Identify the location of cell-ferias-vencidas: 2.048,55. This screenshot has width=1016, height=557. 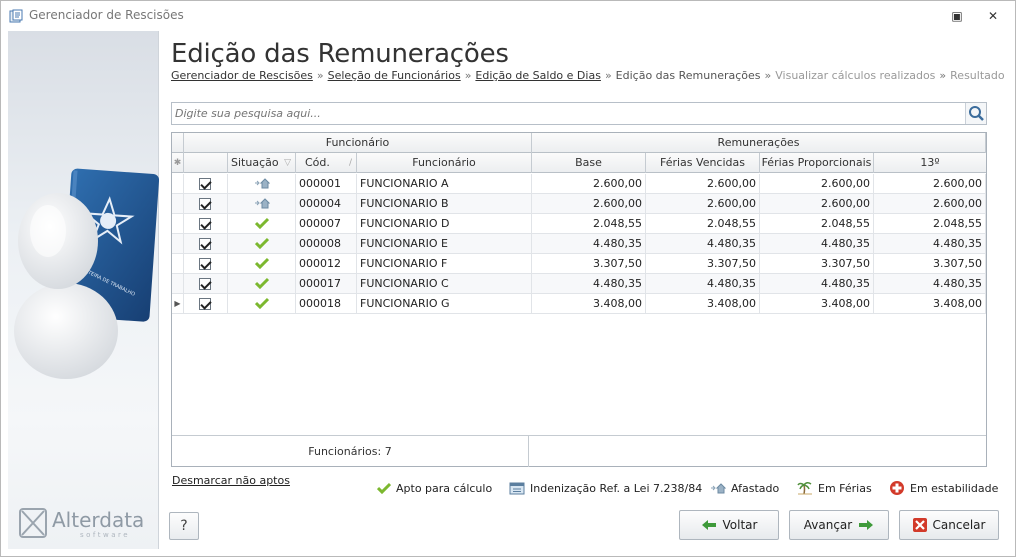
(703, 223).